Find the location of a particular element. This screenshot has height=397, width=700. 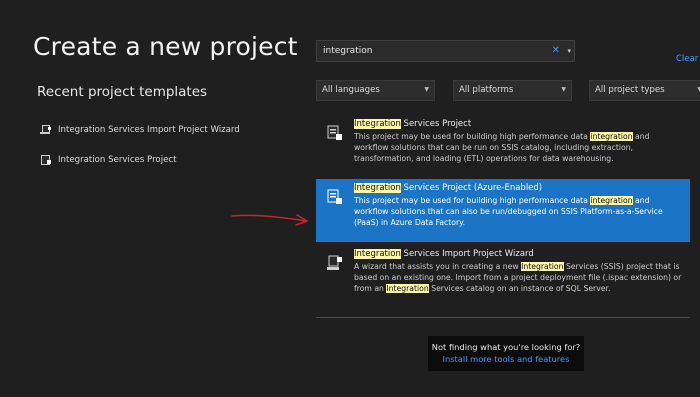

chevron-down-icon: ▾ is located at coordinates (569, 51).